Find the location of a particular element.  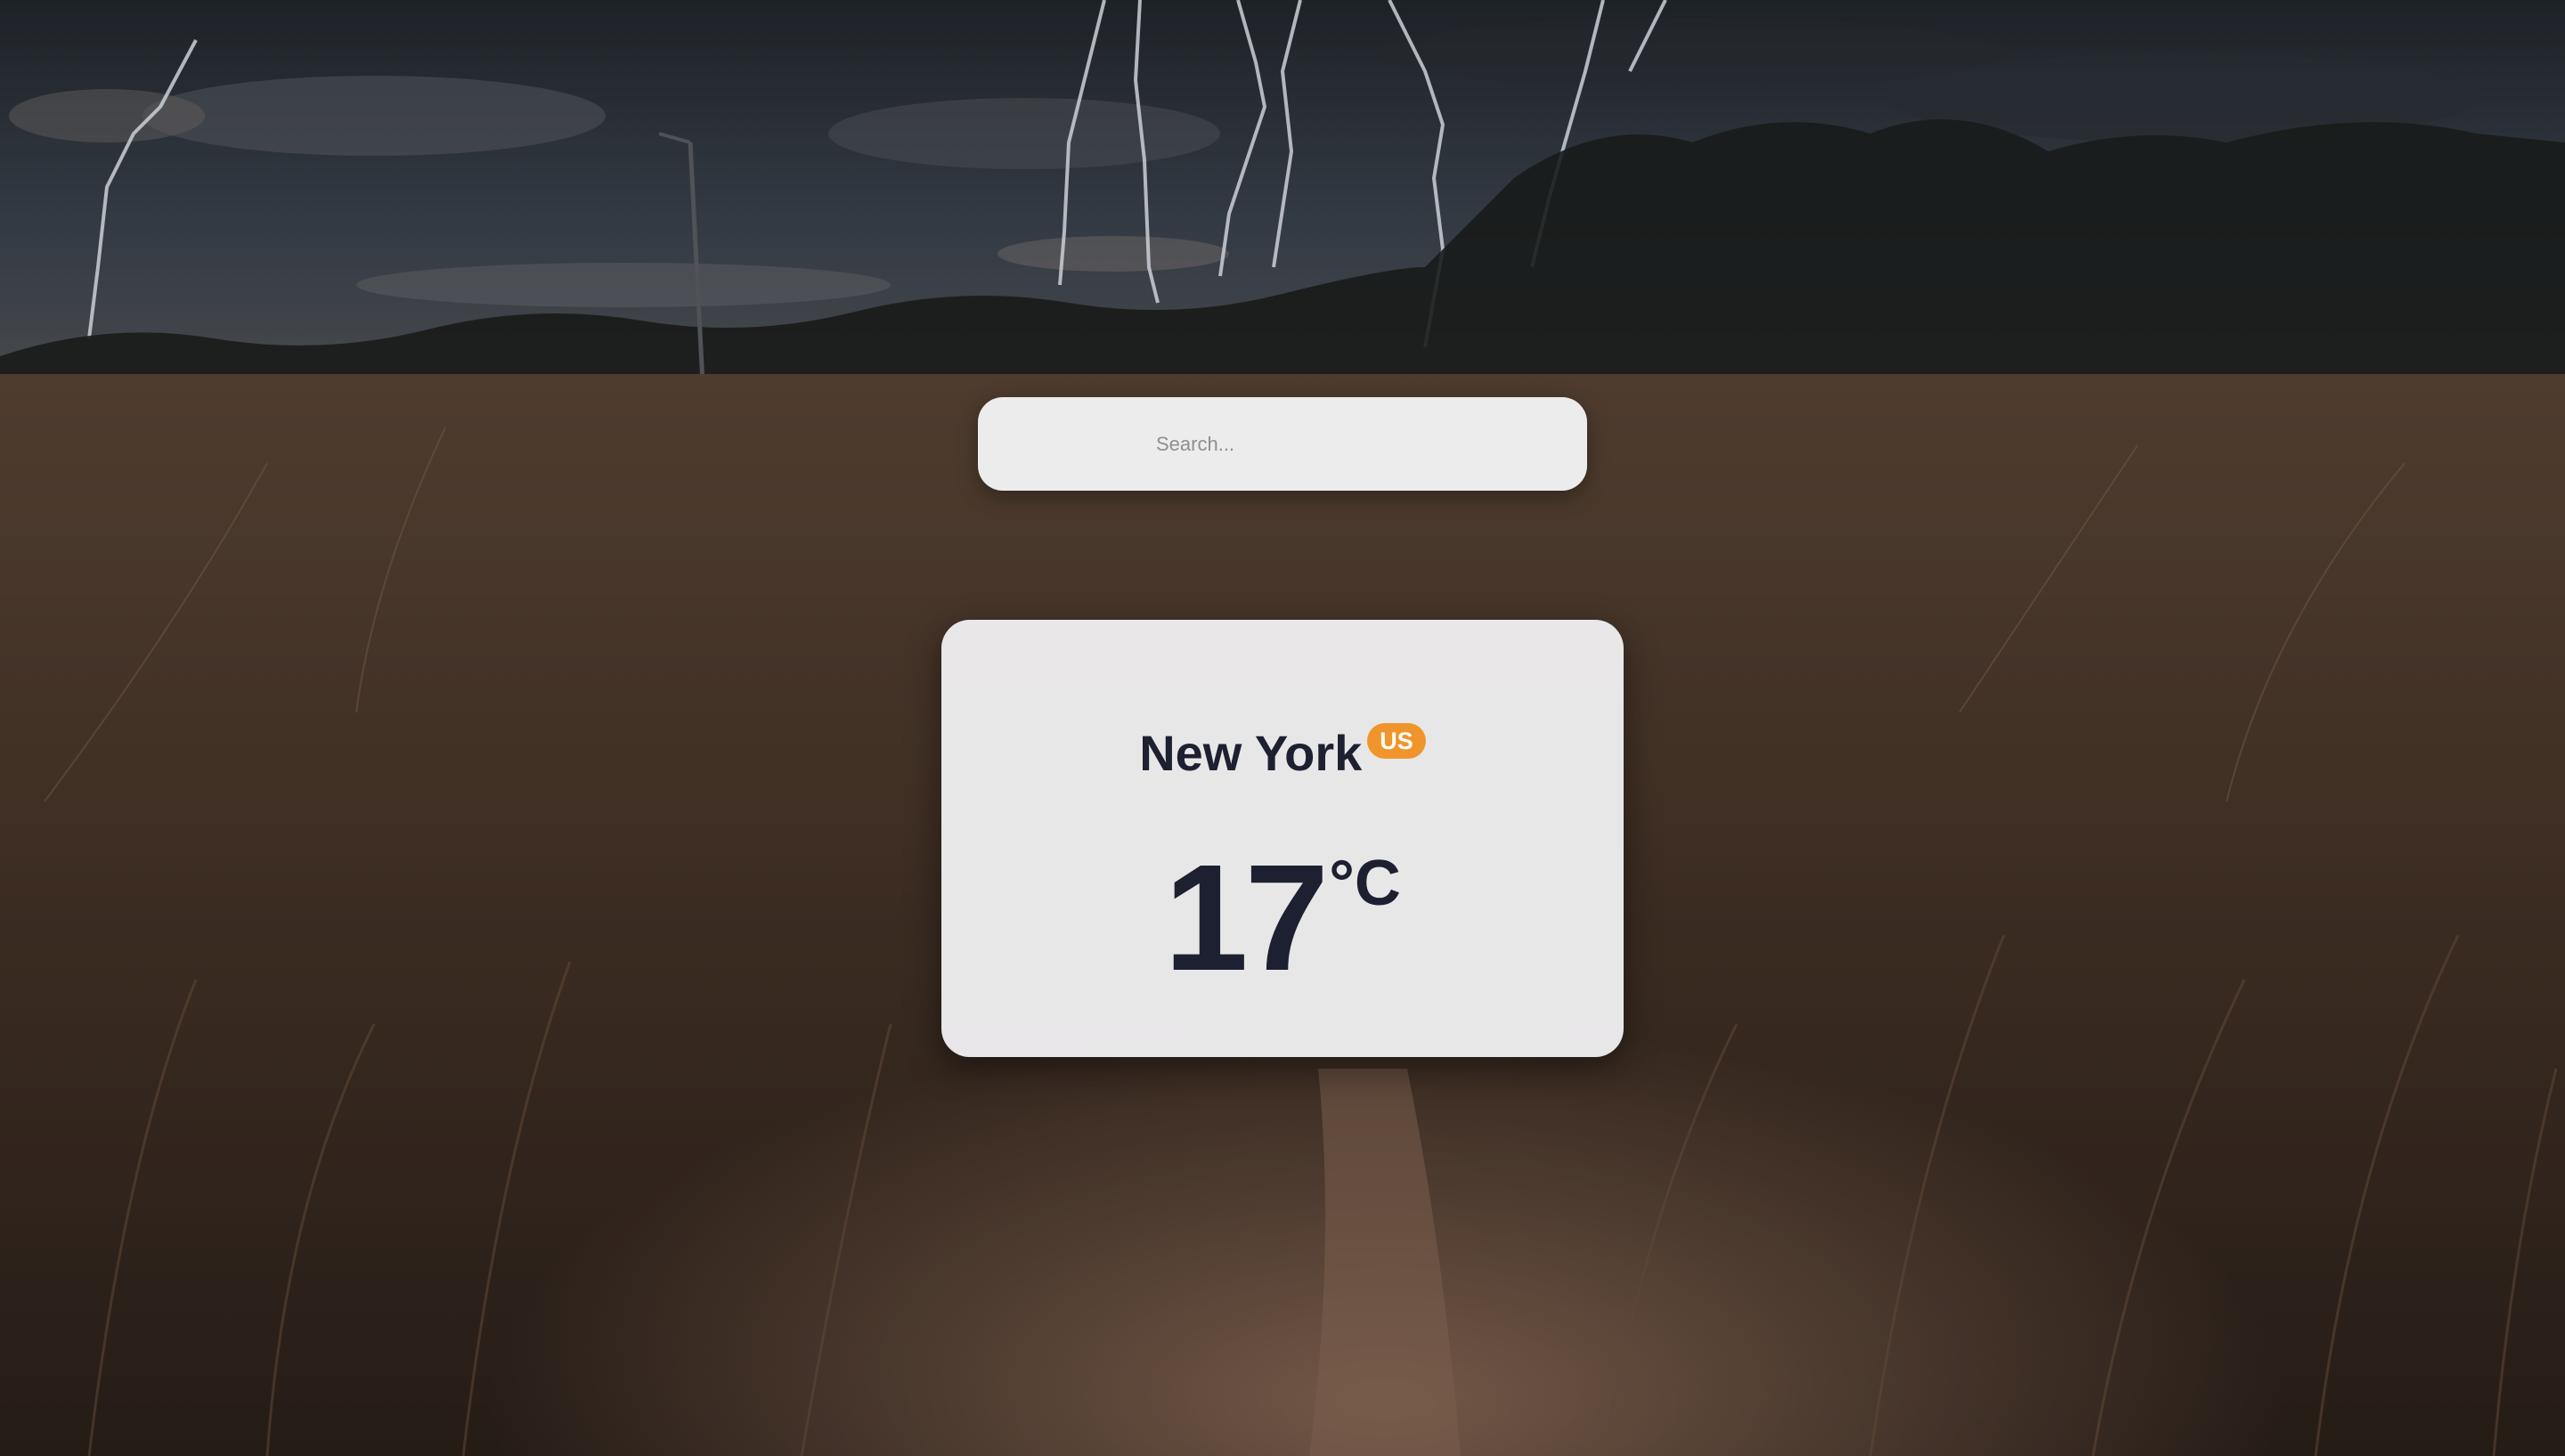

location-row: New York US is located at coordinates (1282, 752).